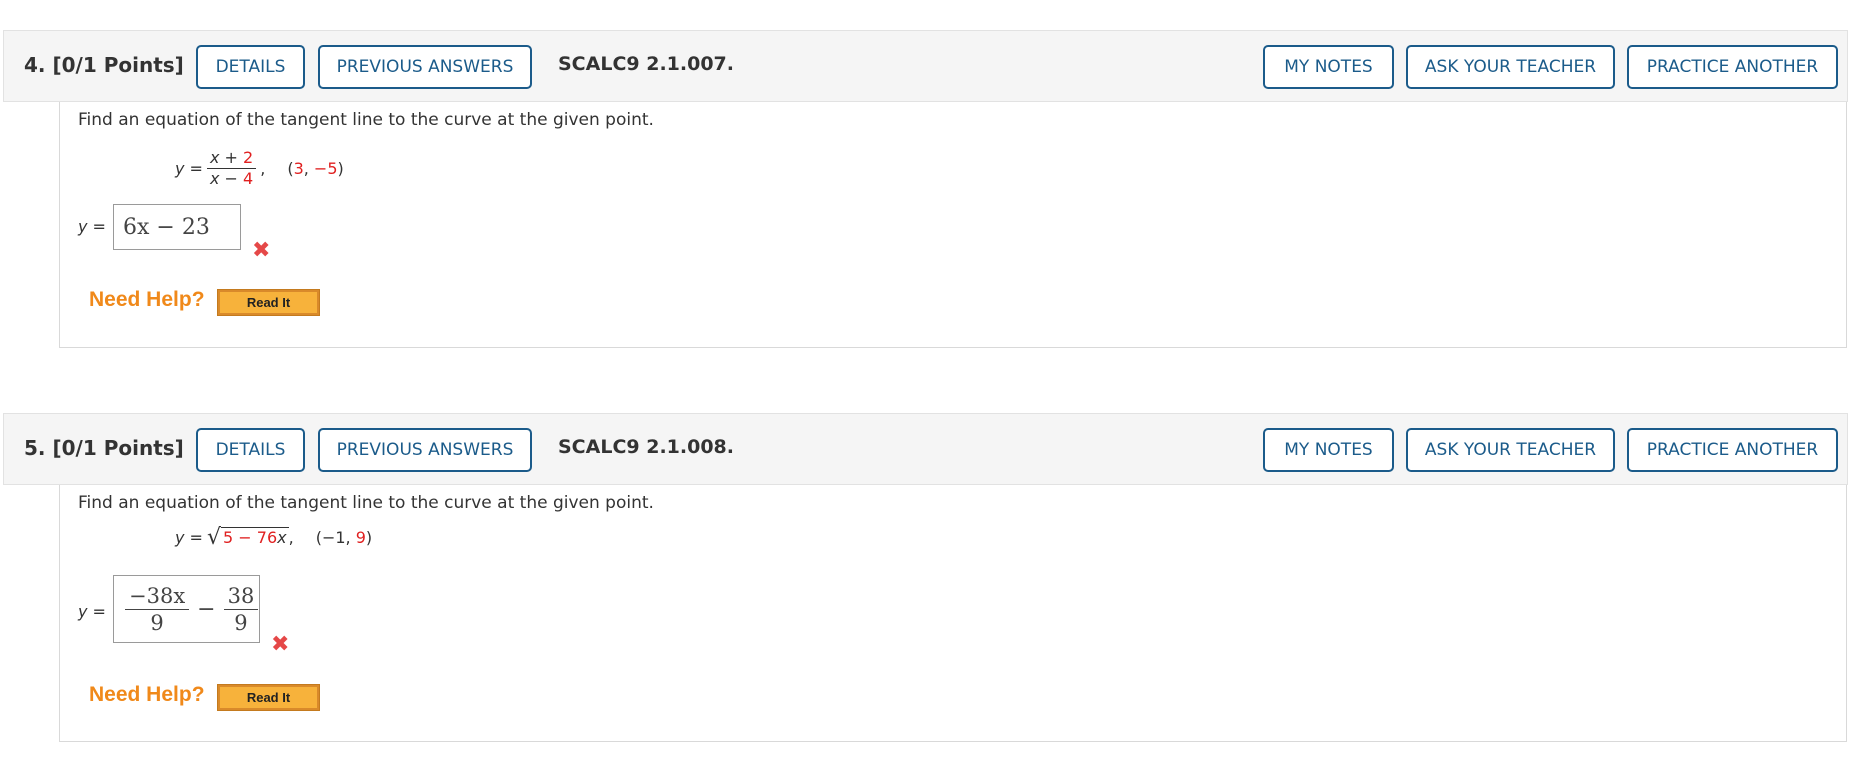 The width and height of the screenshot is (1850, 776). Describe the element at coordinates (157, 622) in the screenshot. I see `fraction-1-denominator: 9` at that location.